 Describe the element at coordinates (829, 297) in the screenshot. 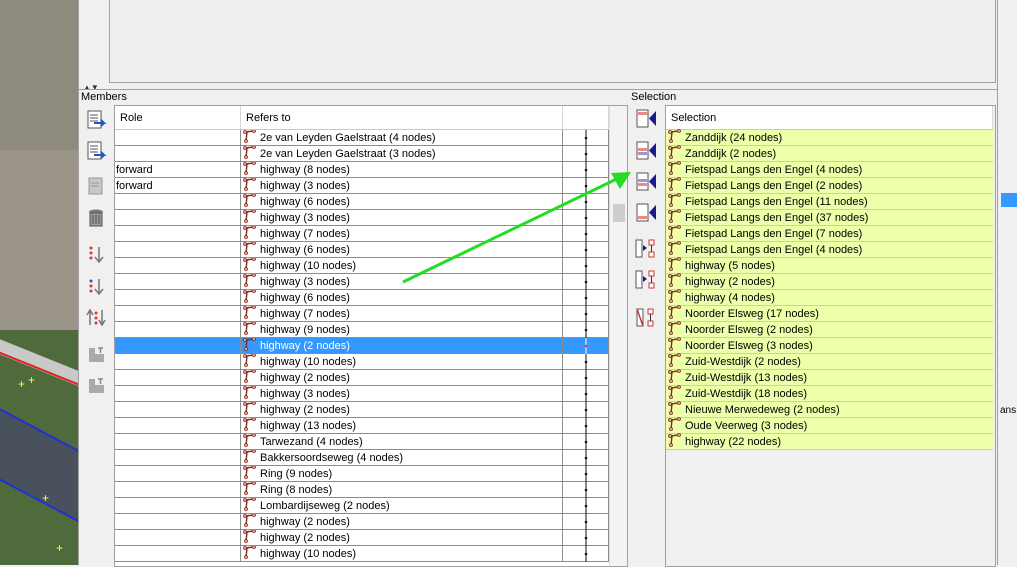

I see `selection-list-item: highway (4 nodes)` at that location.